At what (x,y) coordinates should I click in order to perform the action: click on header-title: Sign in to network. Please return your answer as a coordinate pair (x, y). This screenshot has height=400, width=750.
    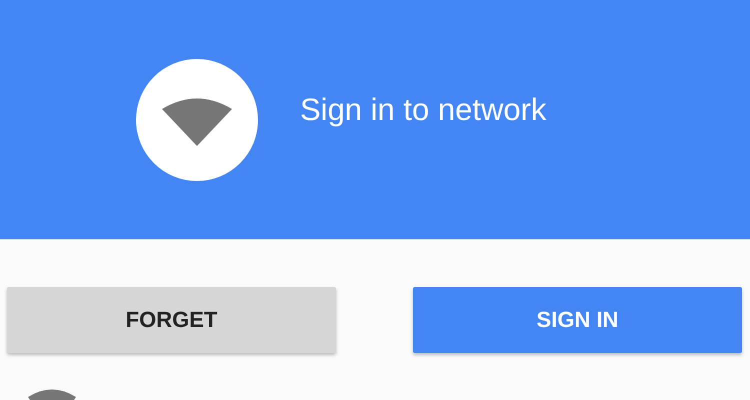
    Looking at the image, I should click on (423, 110).